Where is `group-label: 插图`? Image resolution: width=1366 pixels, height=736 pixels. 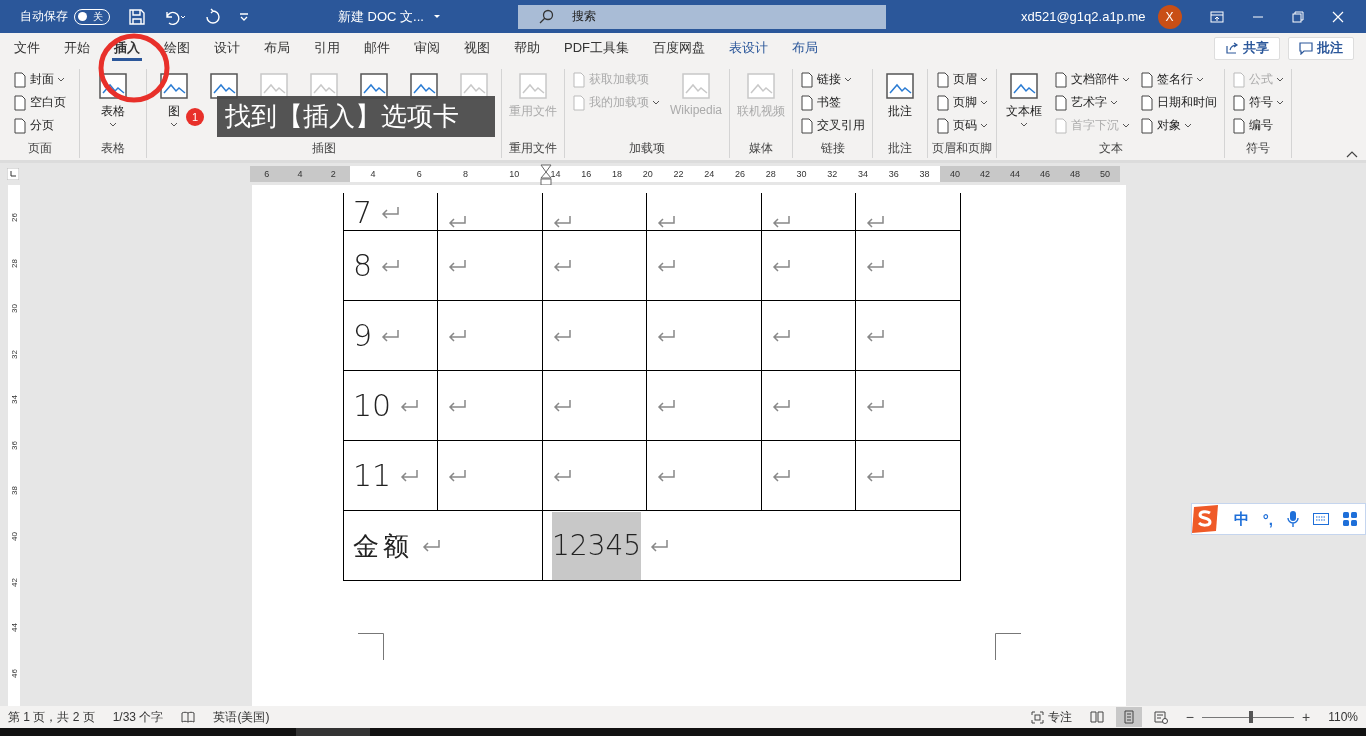
group-label: 插图 is located at coordinates (324, 148).